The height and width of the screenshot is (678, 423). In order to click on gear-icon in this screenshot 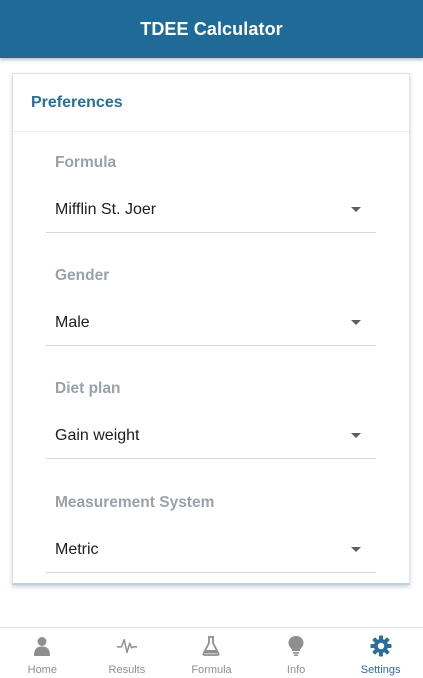, I will do `click(381, 646)`.